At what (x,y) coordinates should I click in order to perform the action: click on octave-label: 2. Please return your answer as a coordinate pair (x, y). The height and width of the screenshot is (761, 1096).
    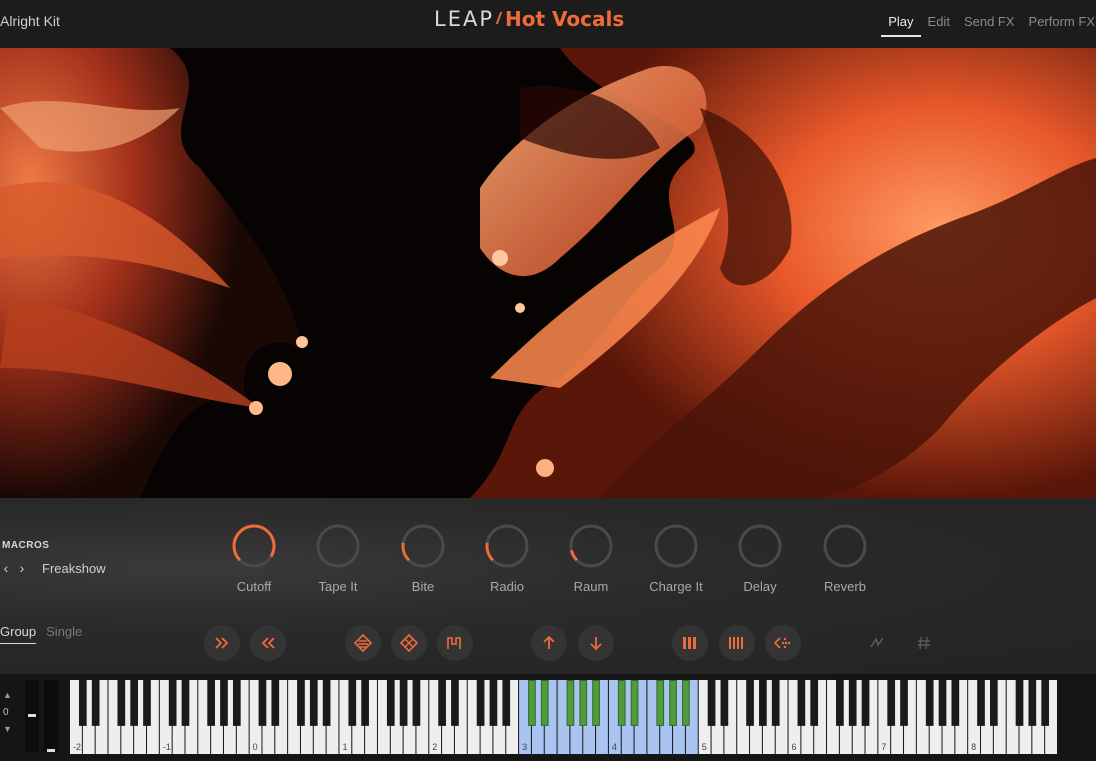
    Looking at the image, I should click on (434, 747).